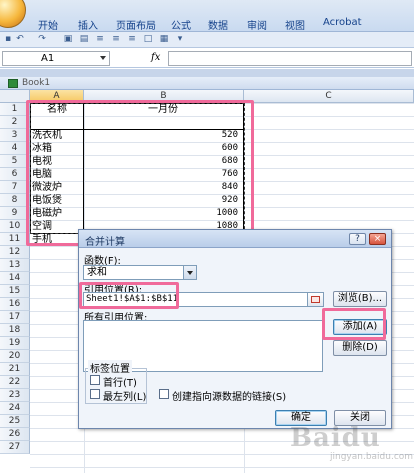 The height and width of the screenshot is (473, 414). What do you see at coordinates (295, 24) in the screenshot?
I see `tab-view: 视图` at bounding box center [295, 24].